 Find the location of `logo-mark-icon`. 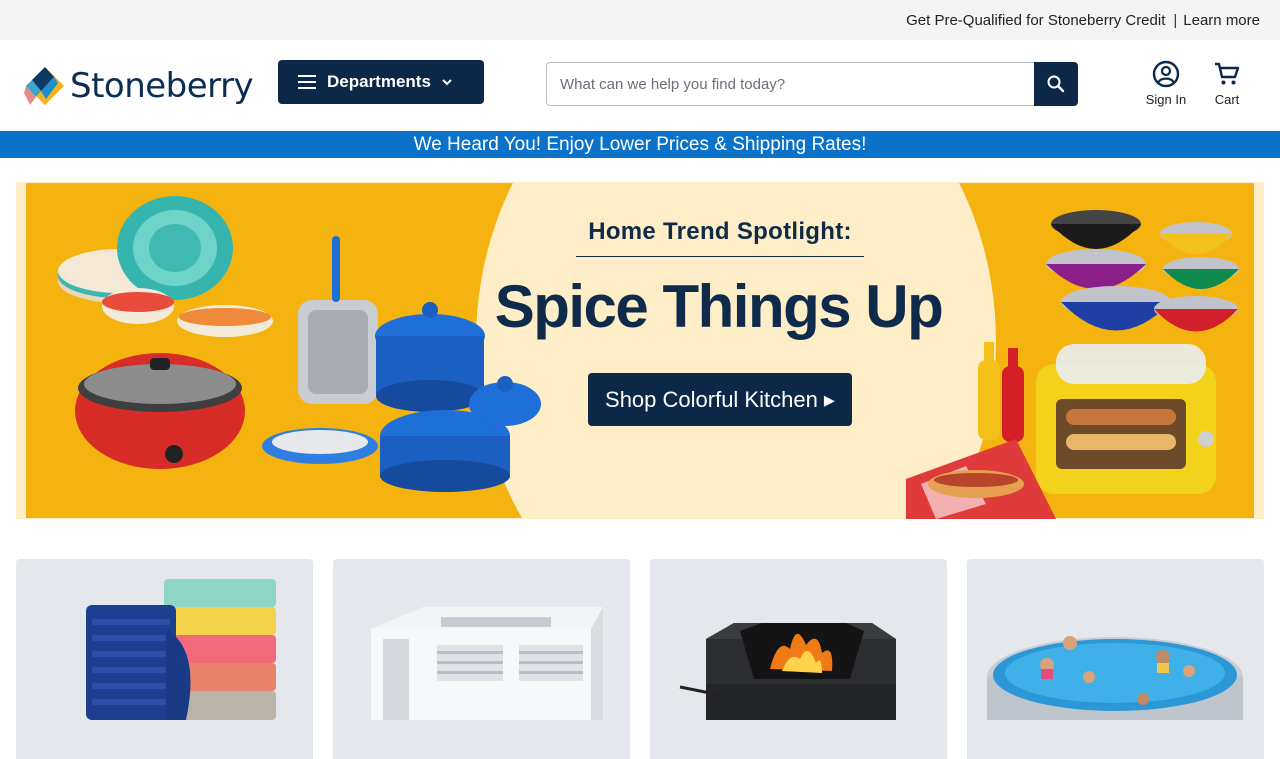

logo-mark-icon is located at coordinates (44, 86).